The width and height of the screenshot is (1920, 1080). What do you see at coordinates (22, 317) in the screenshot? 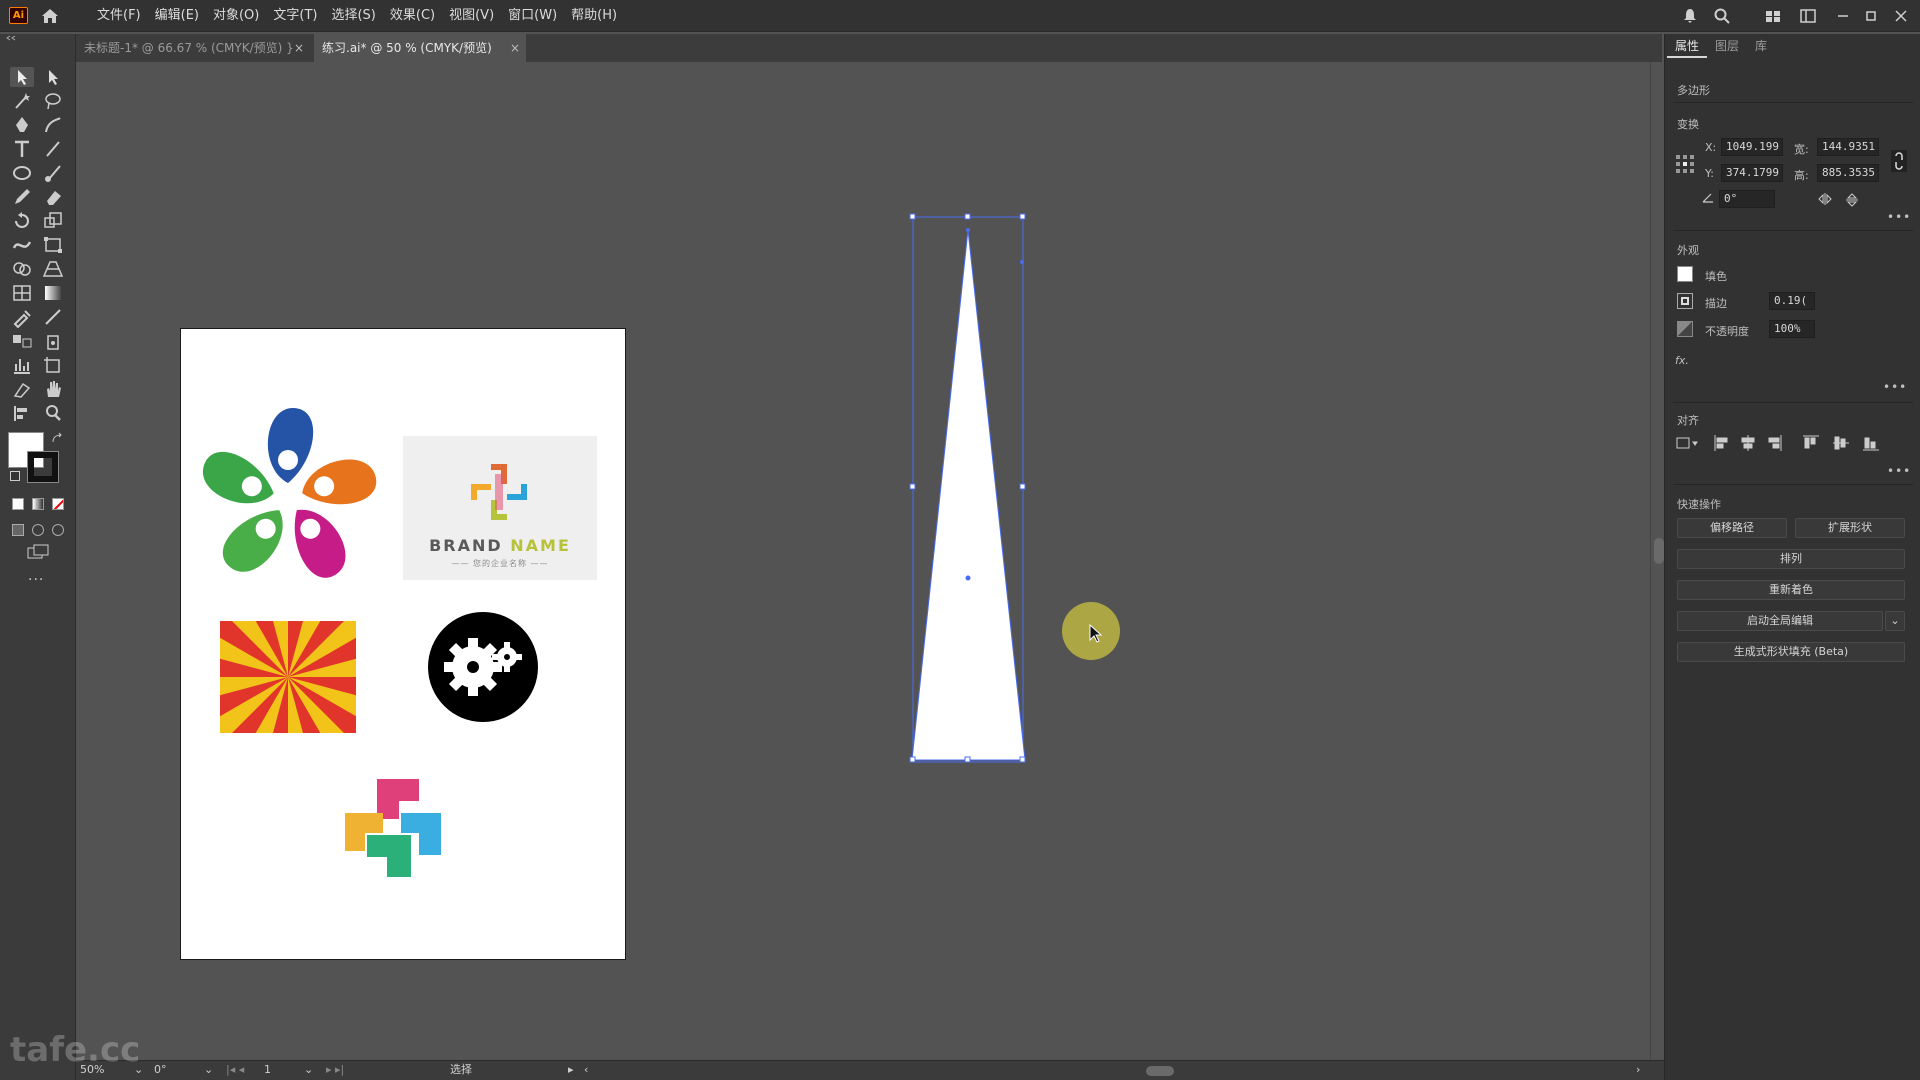
I see `eyedropper-tool` at bounding box center [22, 317].